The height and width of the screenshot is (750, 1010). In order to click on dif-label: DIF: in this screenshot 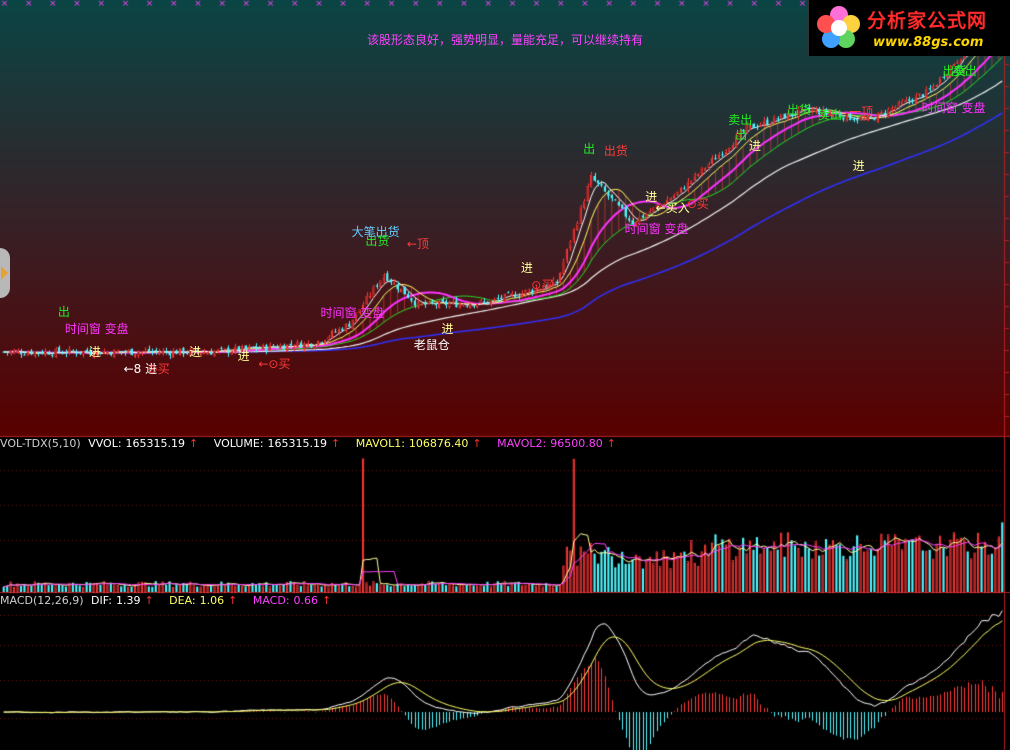, I will do `click(101, 600)`.